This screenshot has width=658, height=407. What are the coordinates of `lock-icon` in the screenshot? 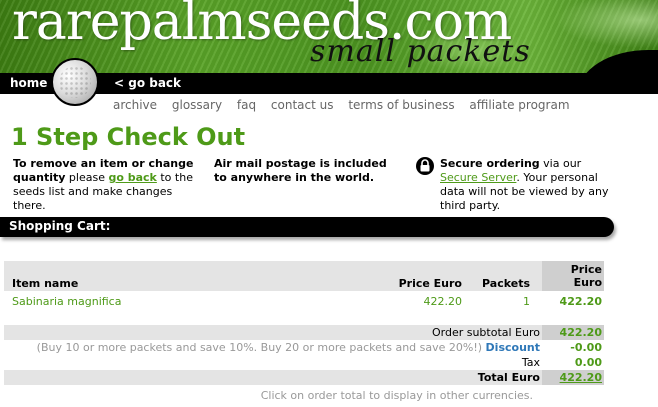 It's located at (425, 166).